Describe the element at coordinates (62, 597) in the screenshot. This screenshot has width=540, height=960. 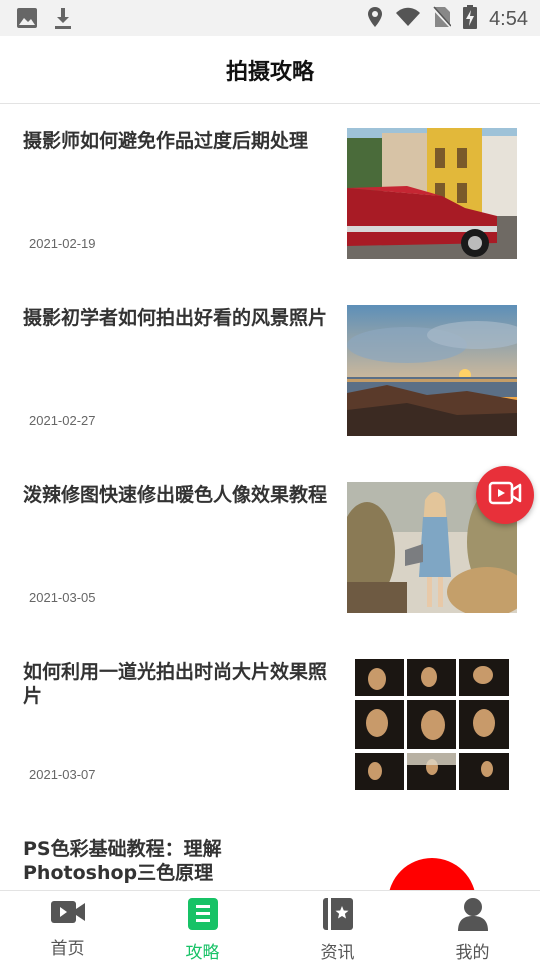
I see `article-date: 2021-03-05` at that location.